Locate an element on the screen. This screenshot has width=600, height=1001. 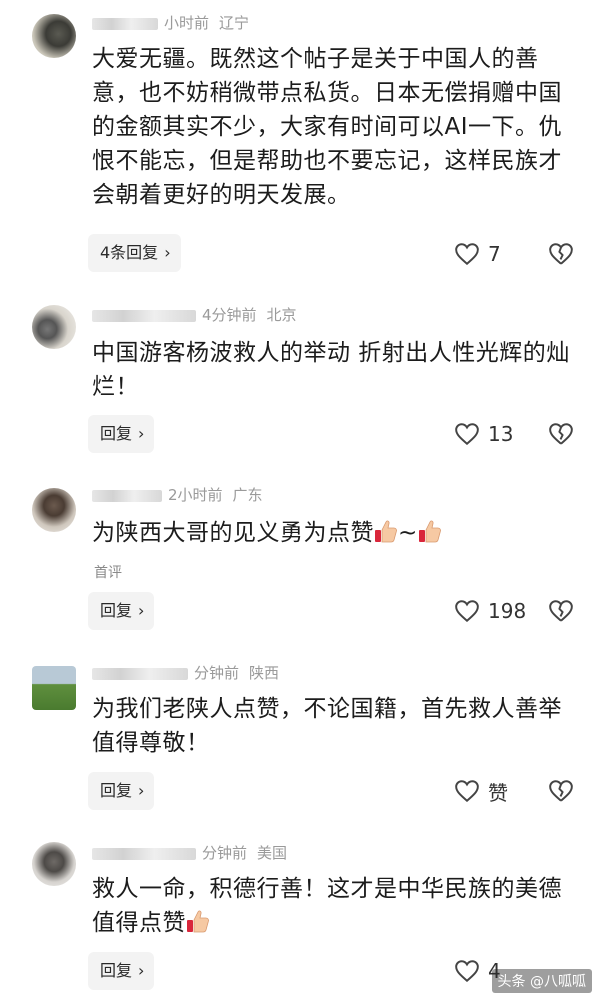
comment-meta: 4分钟前 北京 is located at coordinates (194, 315).